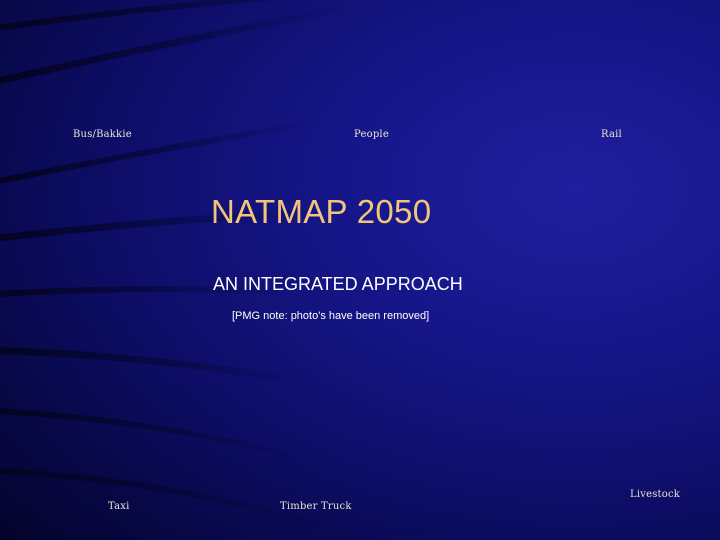 This screenshot has height=540, width=720. What do you see at coordinates (371, 134) in the screenshot?
I see `photo-label-people: People` at bounding box center [371, 134].